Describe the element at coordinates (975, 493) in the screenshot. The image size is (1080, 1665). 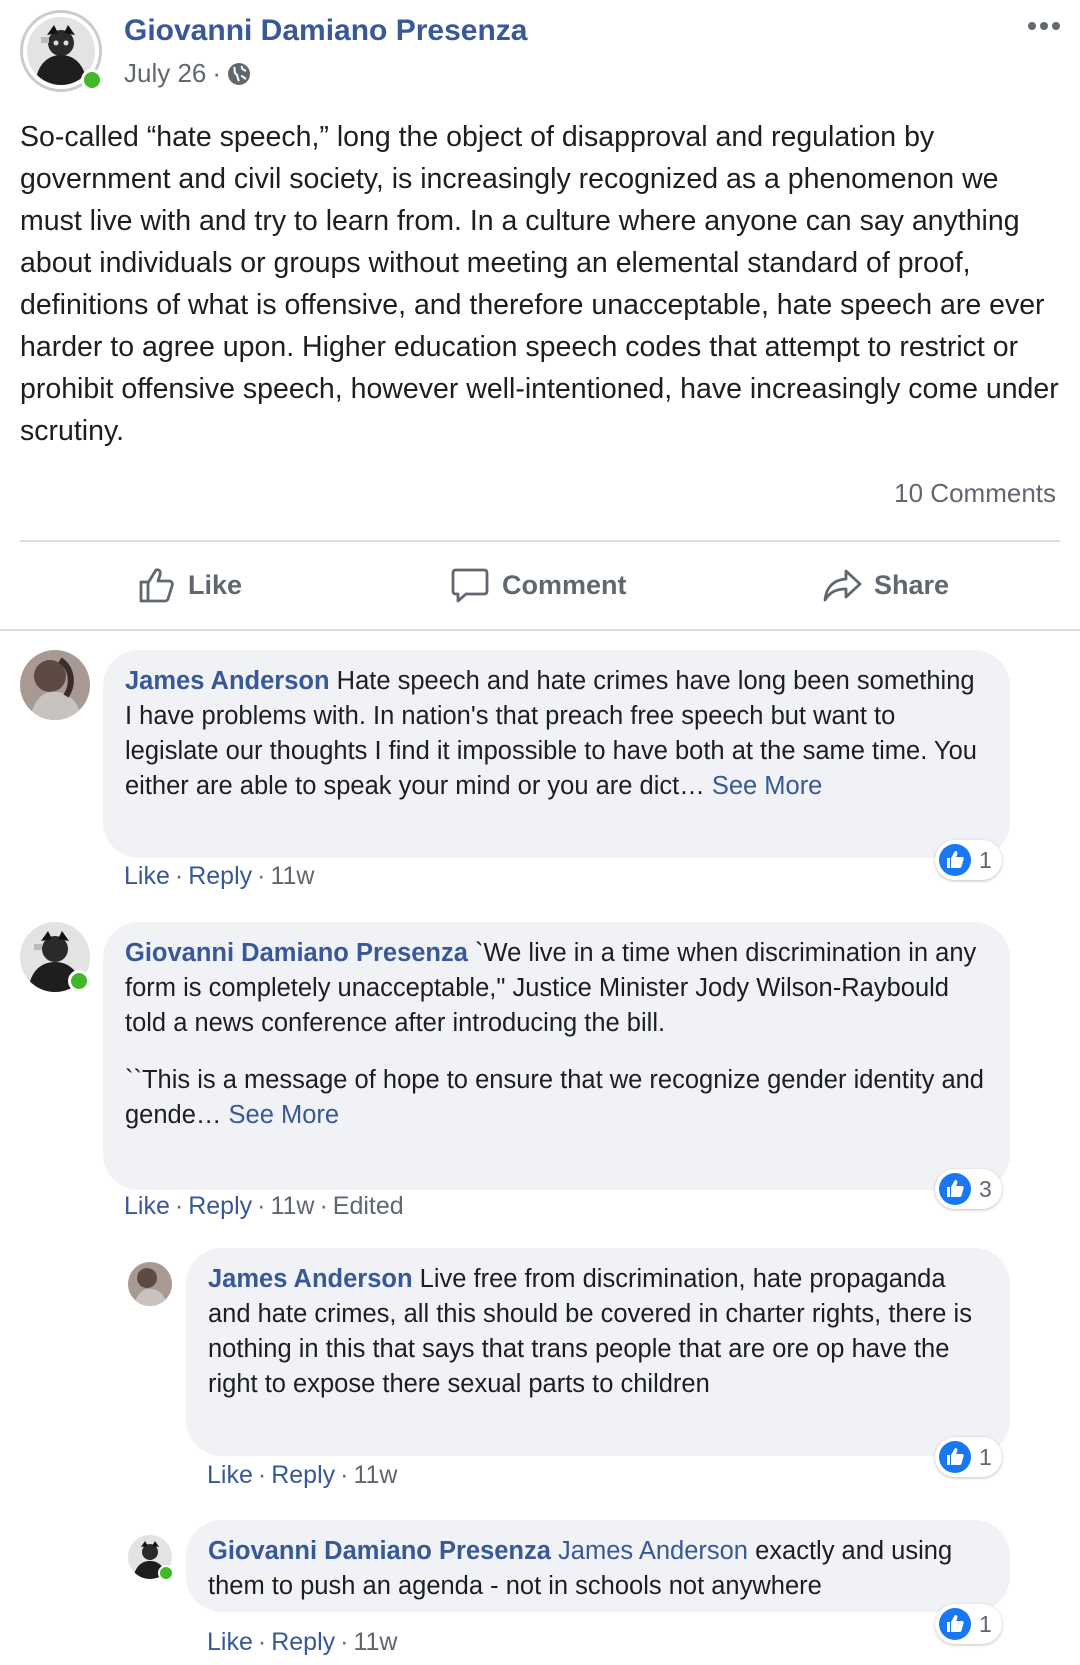
I see `comments-count-link: 10 Comments` at that location.